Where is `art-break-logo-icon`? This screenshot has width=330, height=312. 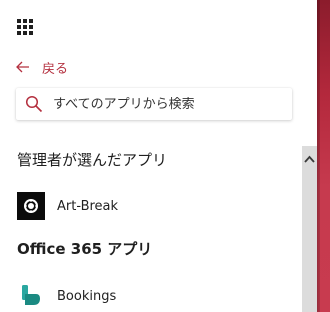
art-break-logo-icon is located at coordinates (31, 206).